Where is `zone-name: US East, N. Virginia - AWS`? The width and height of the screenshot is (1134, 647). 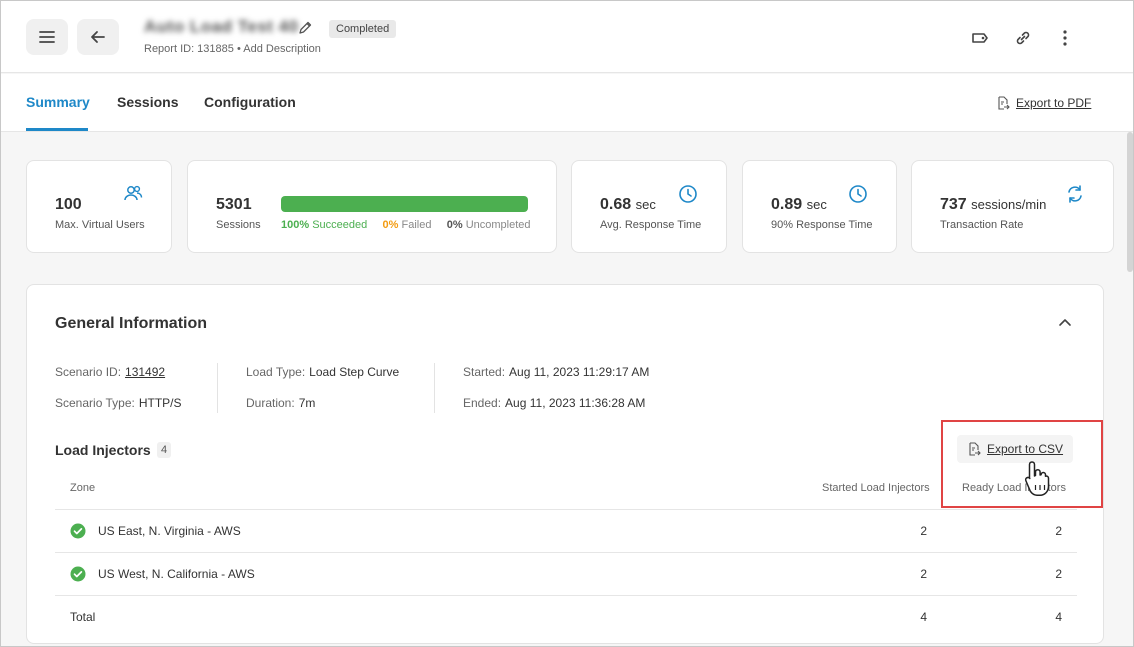
zone-name: US East, N. Virginia - AWS is located at coordinates (169, 531).